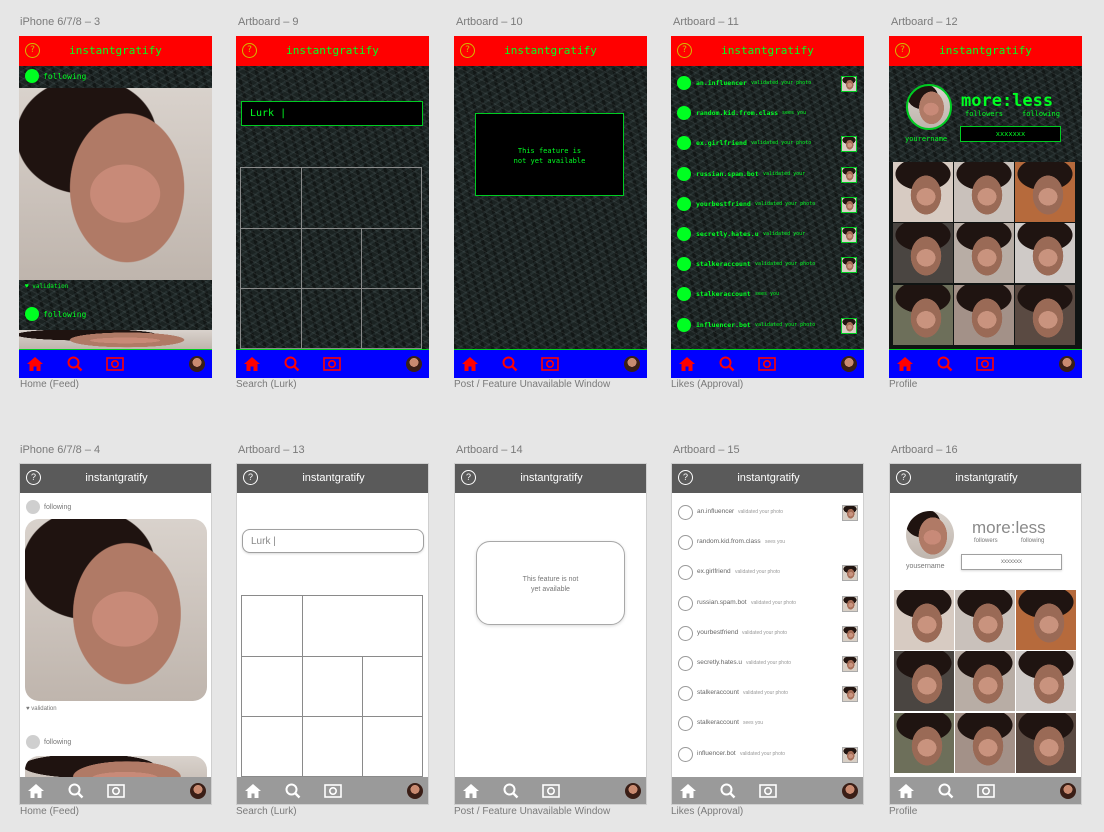  What do you see at coordinates (767, 205) in the screenshot?
I see `like-row: yourbestfriend validated your photo` at bounding box center [767, 205].